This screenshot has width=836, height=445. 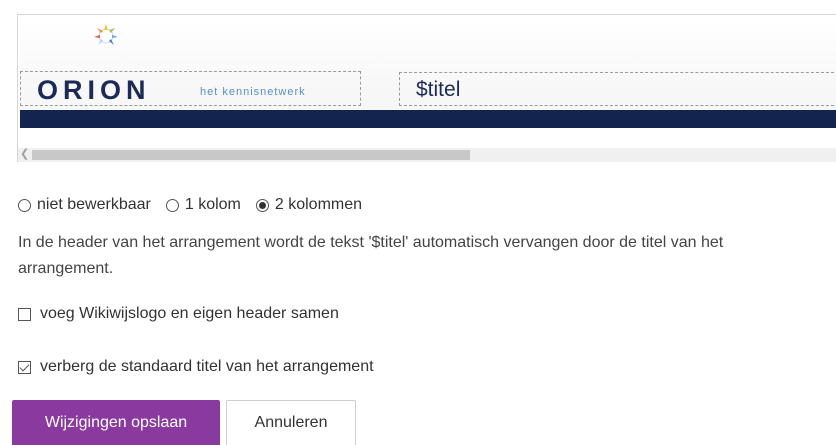 I want to click on radio-label: 1 kolom, so click(x=212, y=204).